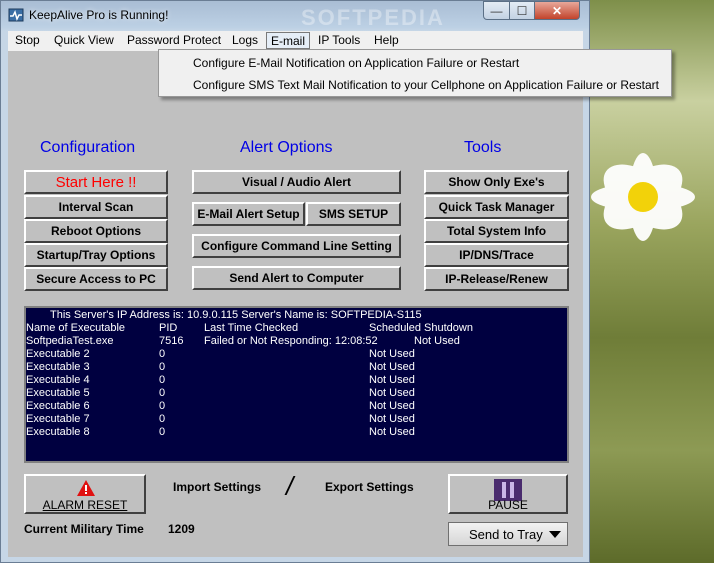  What do you see at coordinates (85, 505) in the screenshot?
I see `alarm-reset-label: ALARM RESET` at bounding box center [85, 505].